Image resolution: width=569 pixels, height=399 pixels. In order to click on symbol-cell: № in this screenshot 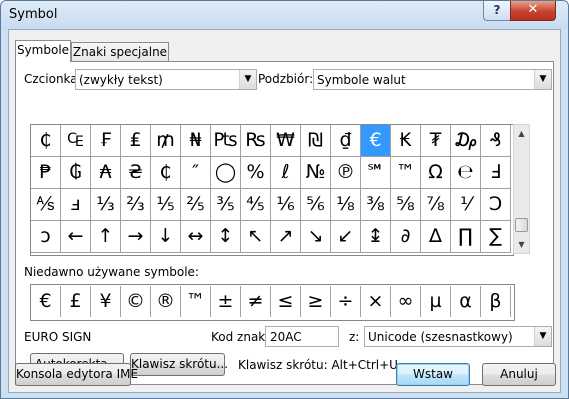, I will do `click(316, 173)`.